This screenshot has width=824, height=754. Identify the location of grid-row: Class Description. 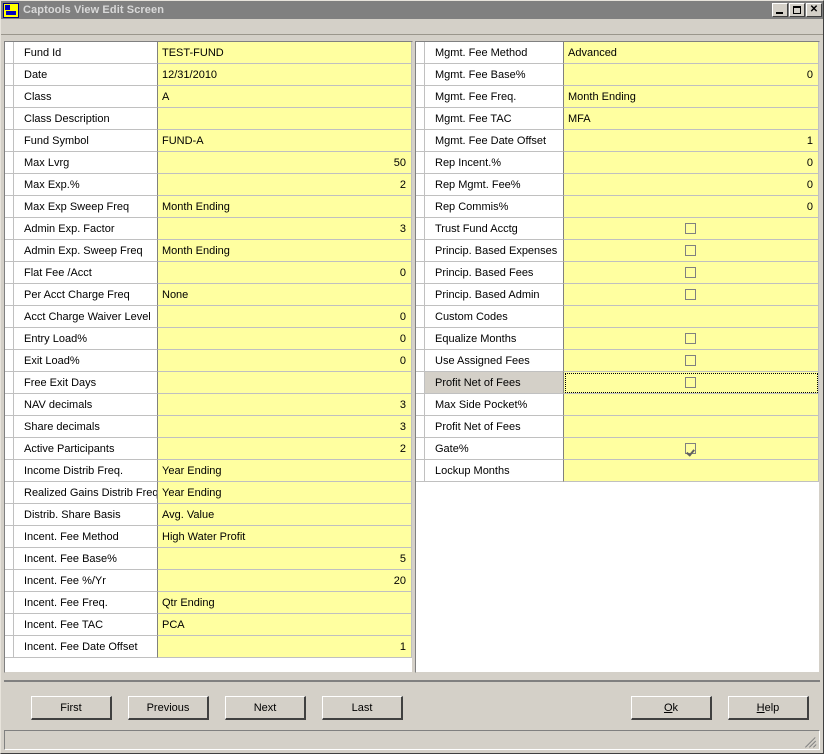
(208, 119).